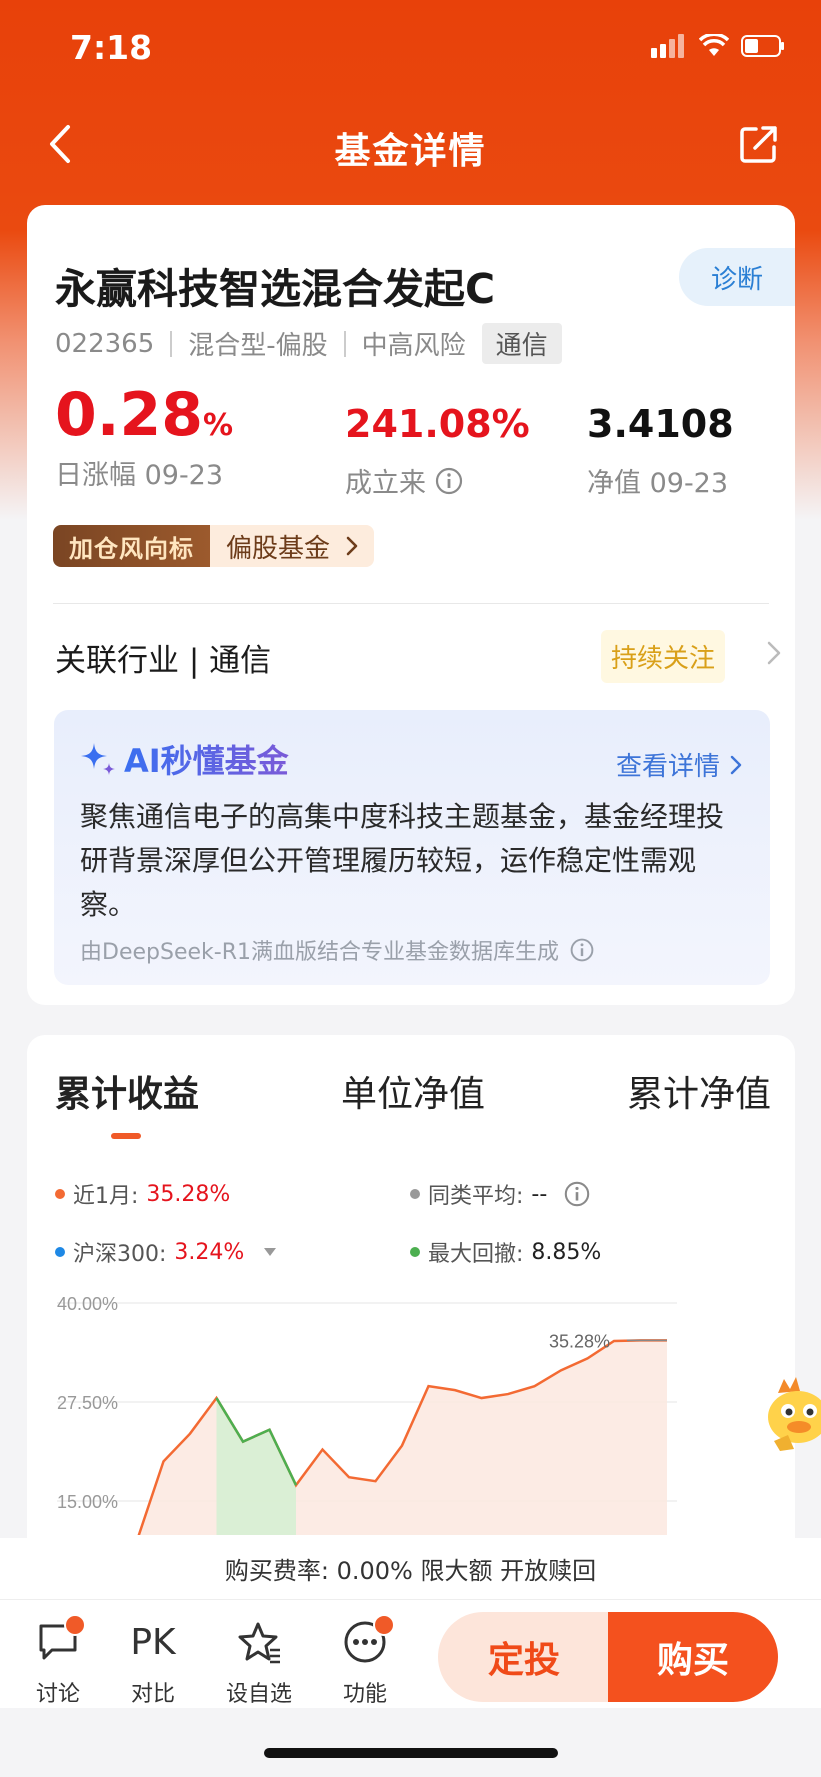  Describe the element at coordinates (714, 45) in the screenshot. I see `wifi-icon` at that location.